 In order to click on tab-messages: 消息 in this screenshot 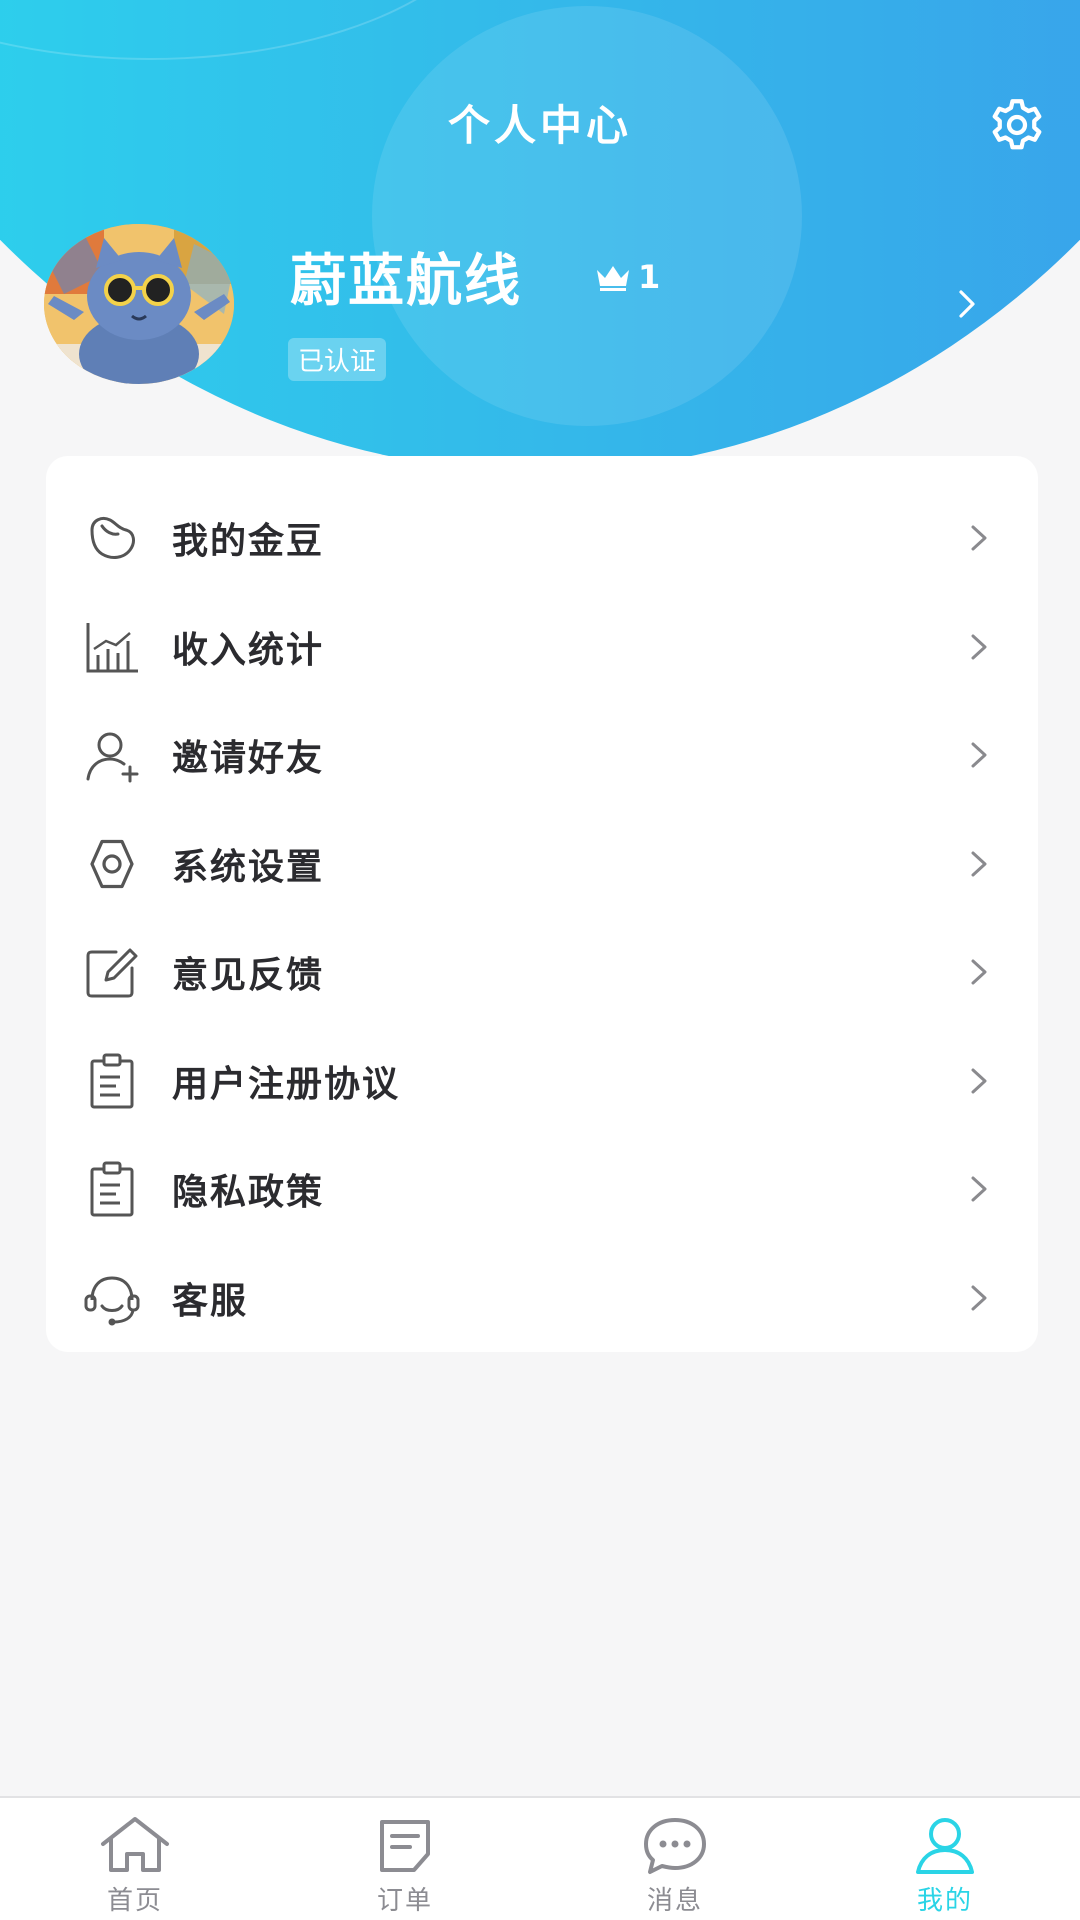, I will do `click(675, 1859)`.